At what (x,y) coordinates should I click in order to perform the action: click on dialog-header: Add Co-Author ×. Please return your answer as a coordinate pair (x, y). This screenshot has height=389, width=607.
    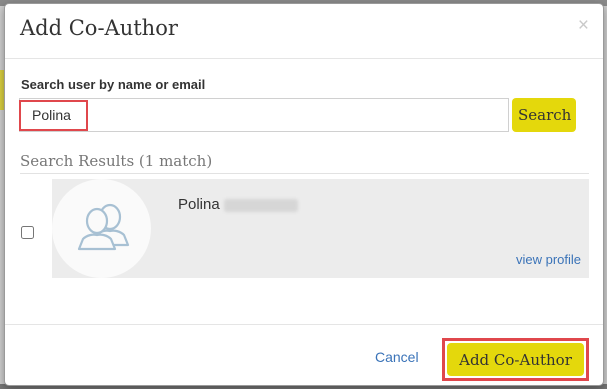
    Looking at the image, I should click on (304, 31).